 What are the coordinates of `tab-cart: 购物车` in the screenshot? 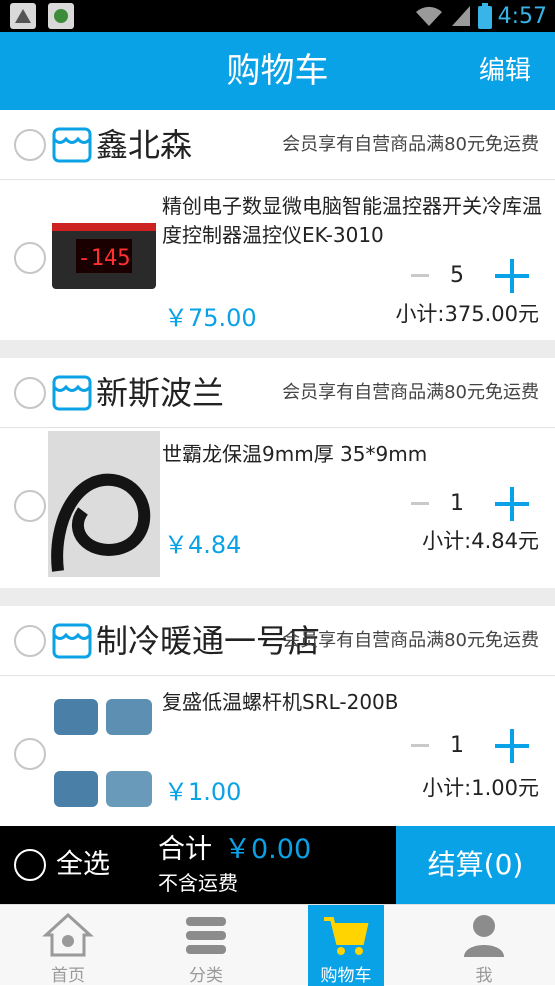 It's located at (346, 945).